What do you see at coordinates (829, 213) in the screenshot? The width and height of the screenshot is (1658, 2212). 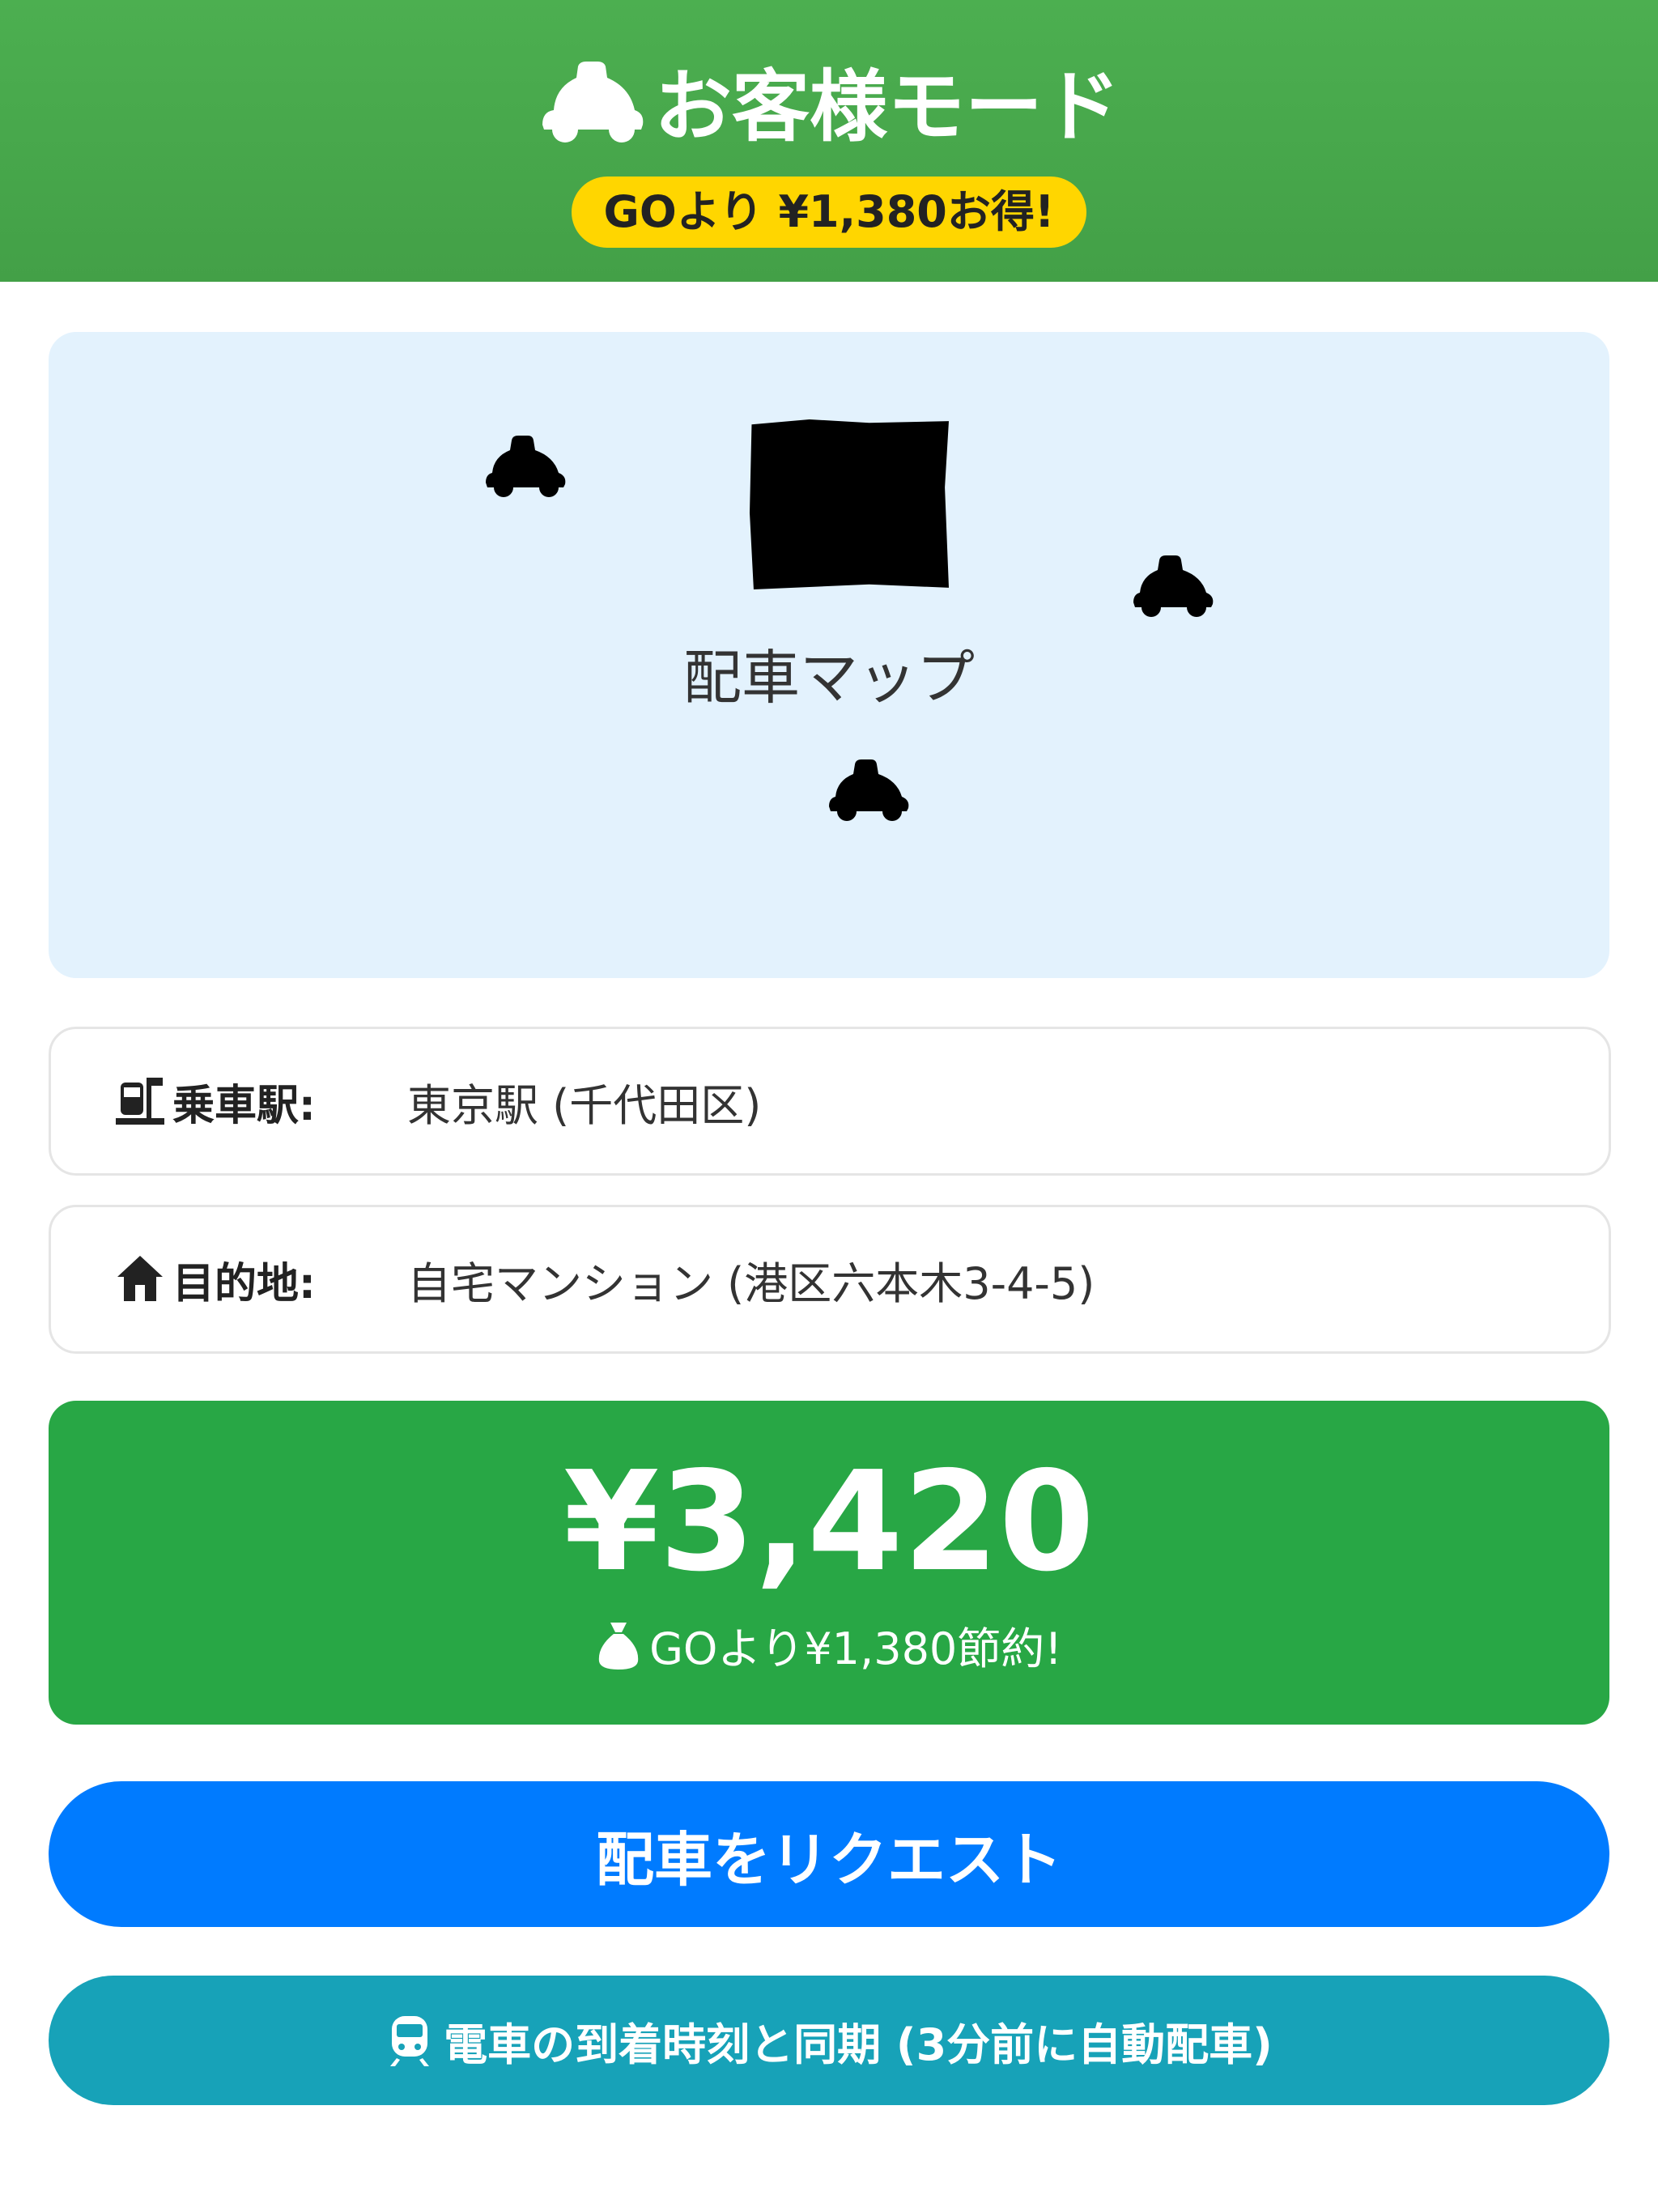 I see `promo-badge: GOより ¥1,380お得!` at bounding box center [829, 213].